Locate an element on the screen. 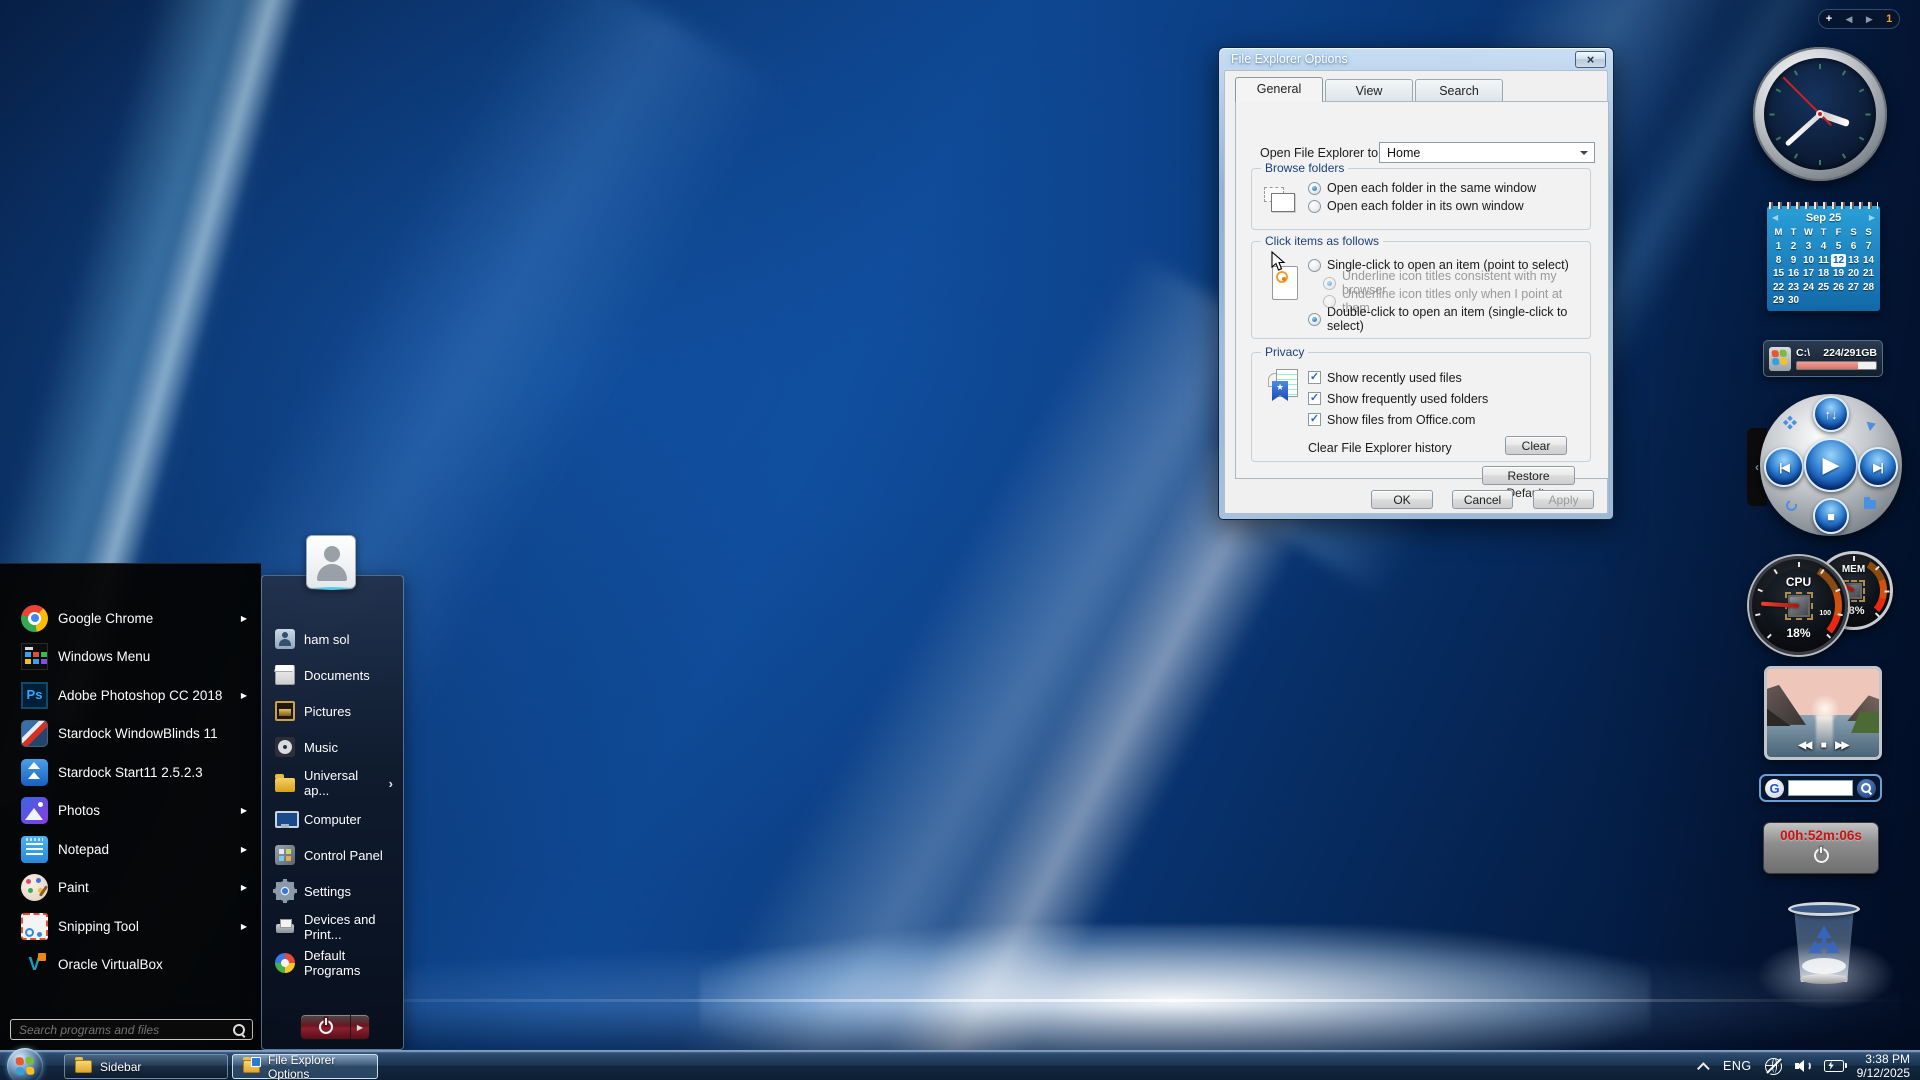  start-menu-item-control-panel: Control Panel is located at coordinates (332, 855).